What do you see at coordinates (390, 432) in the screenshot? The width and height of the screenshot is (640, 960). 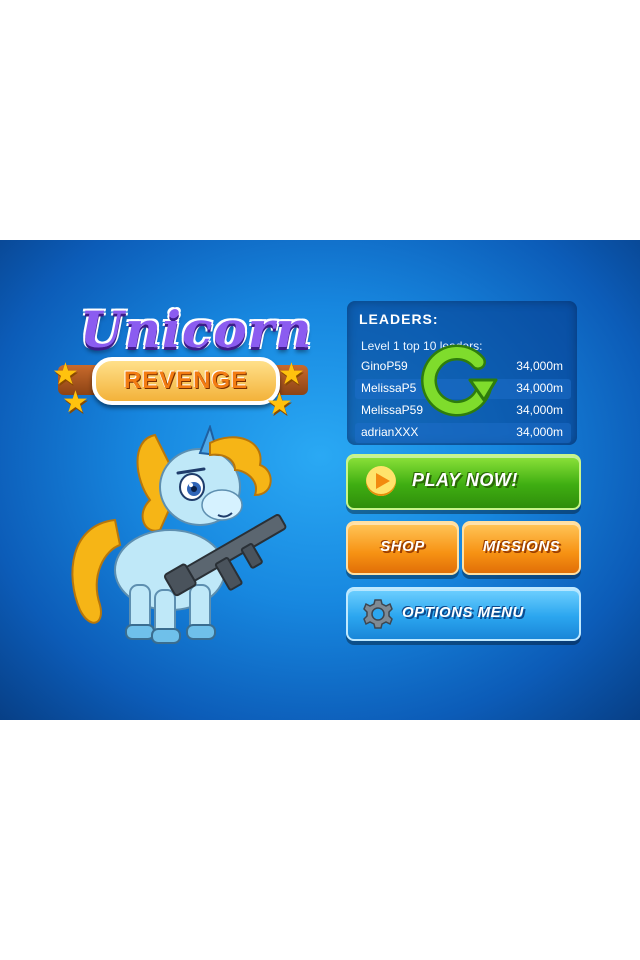 I see `player-name: adrianXXX` at bounding box center [390, 432].